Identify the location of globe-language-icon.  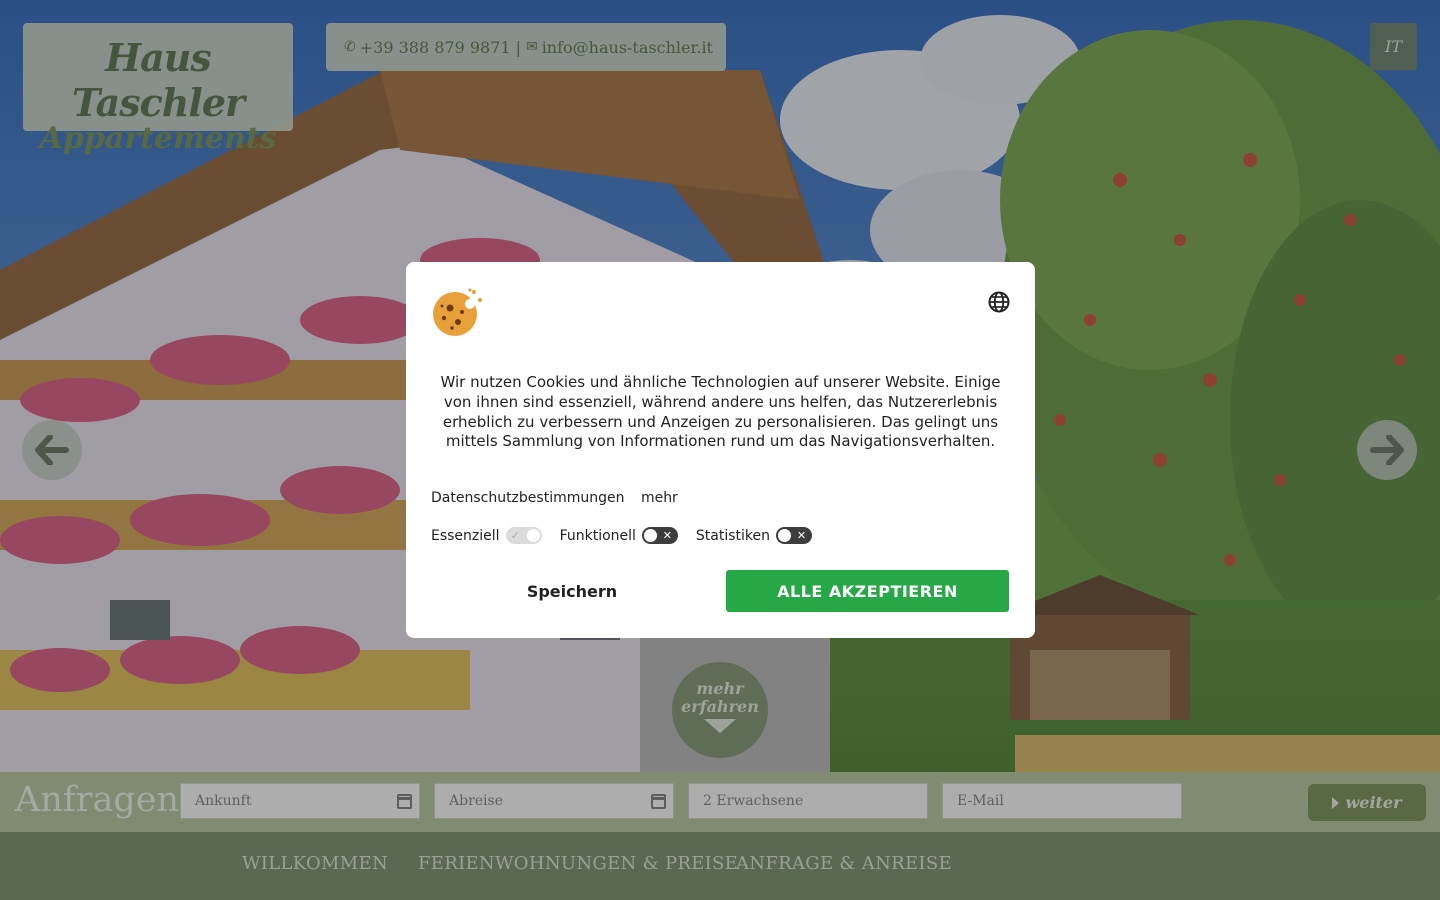
(999, 302).